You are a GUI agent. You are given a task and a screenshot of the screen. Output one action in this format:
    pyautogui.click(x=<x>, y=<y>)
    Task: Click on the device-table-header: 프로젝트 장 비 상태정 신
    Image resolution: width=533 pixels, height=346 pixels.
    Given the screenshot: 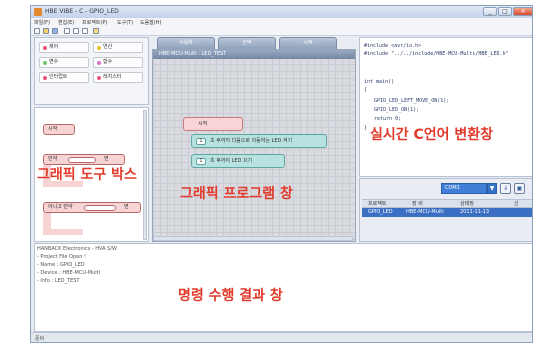 What is the action you would take?
    pyautogui.click(x=447, y=203)
    